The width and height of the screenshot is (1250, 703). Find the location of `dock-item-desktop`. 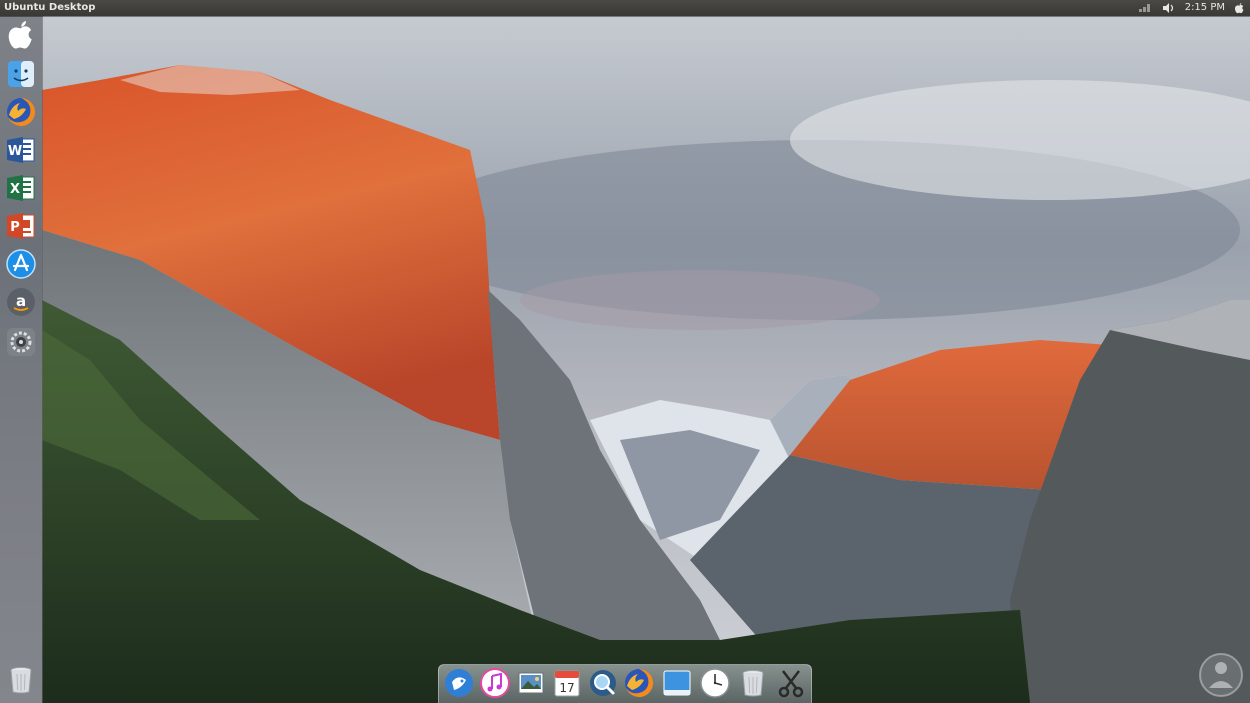

dock-item-desktop is located at coordinates (677, 683).